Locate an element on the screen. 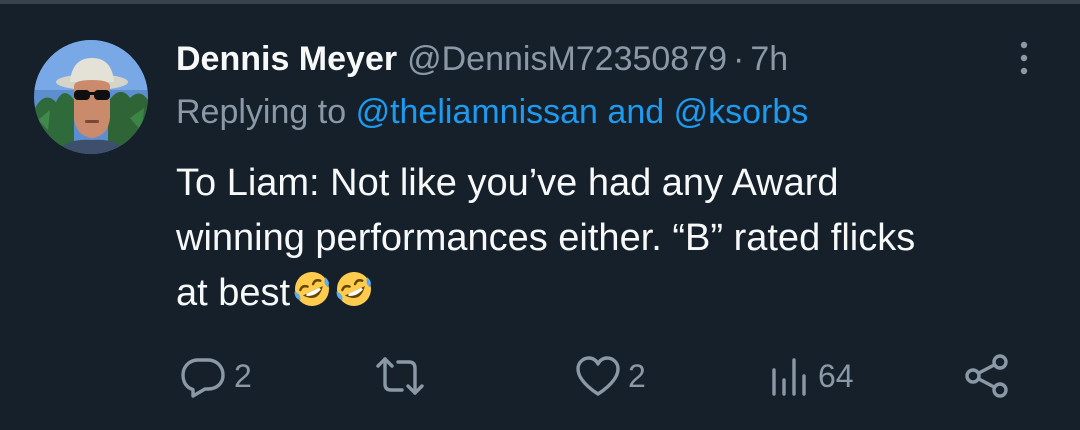 This screenshot has height=430, width=1080. retweet-icon is located at coordinates (400, 376).